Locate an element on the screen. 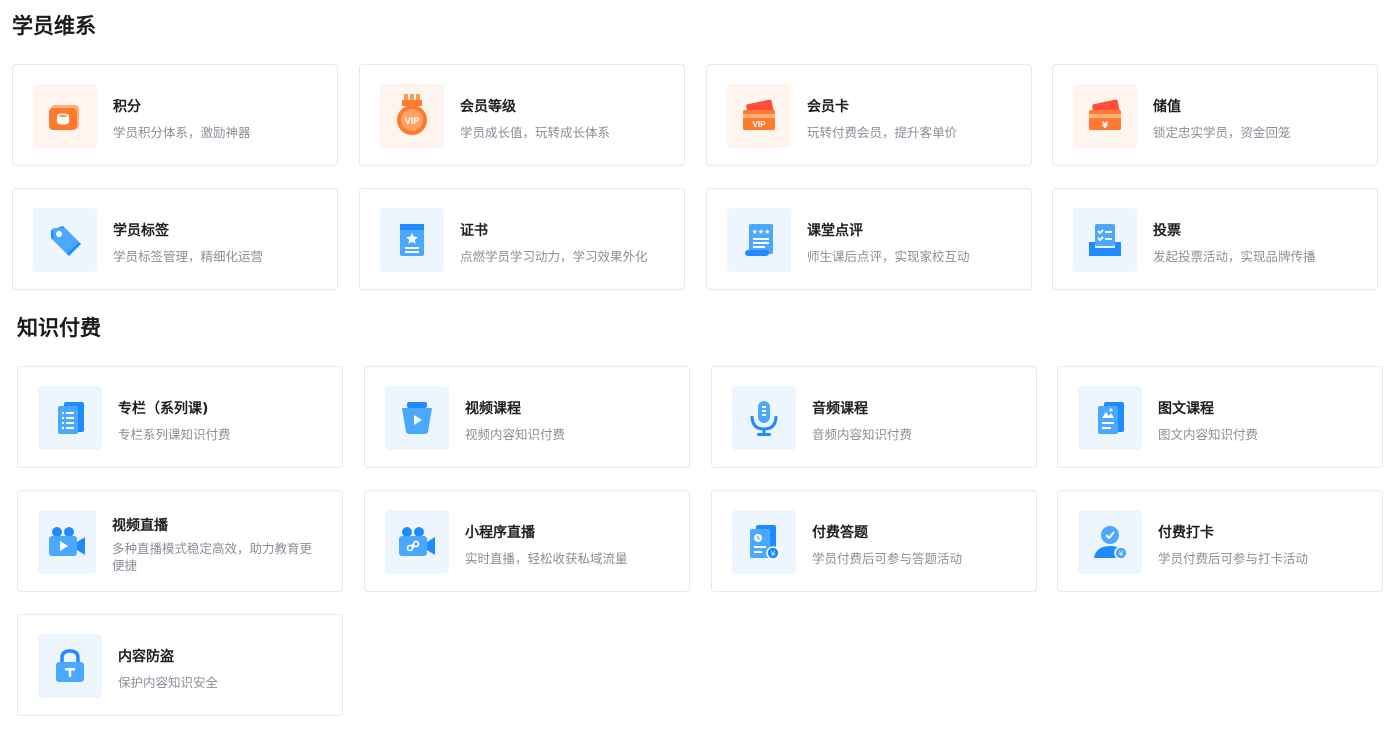 The width and height of the screenshot is (1396, 740). card-description: 师生课后点评，实现家校互动 is located at coordinates (888, 256).